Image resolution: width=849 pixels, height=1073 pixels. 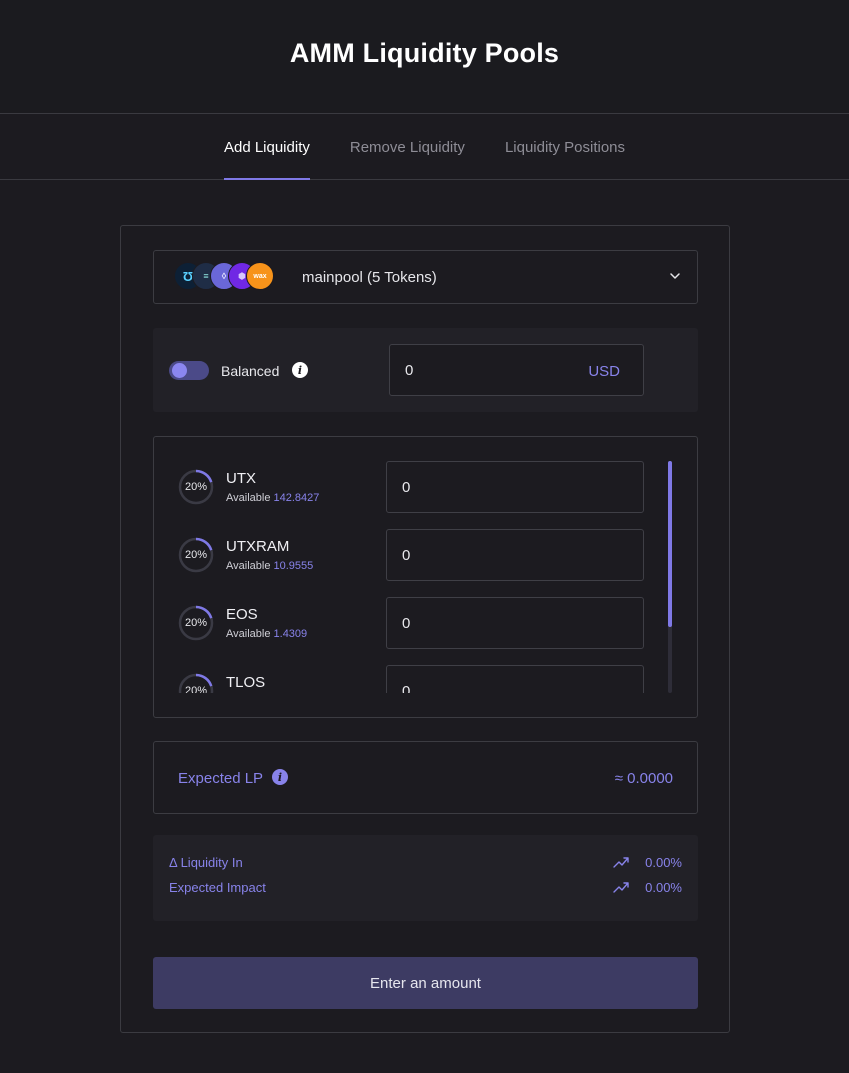 What do you see at coordinates (643, 778) in the screenshot?
I see `expected-lp-value: ≈ 0.0000` at bounding box center [643, 778].